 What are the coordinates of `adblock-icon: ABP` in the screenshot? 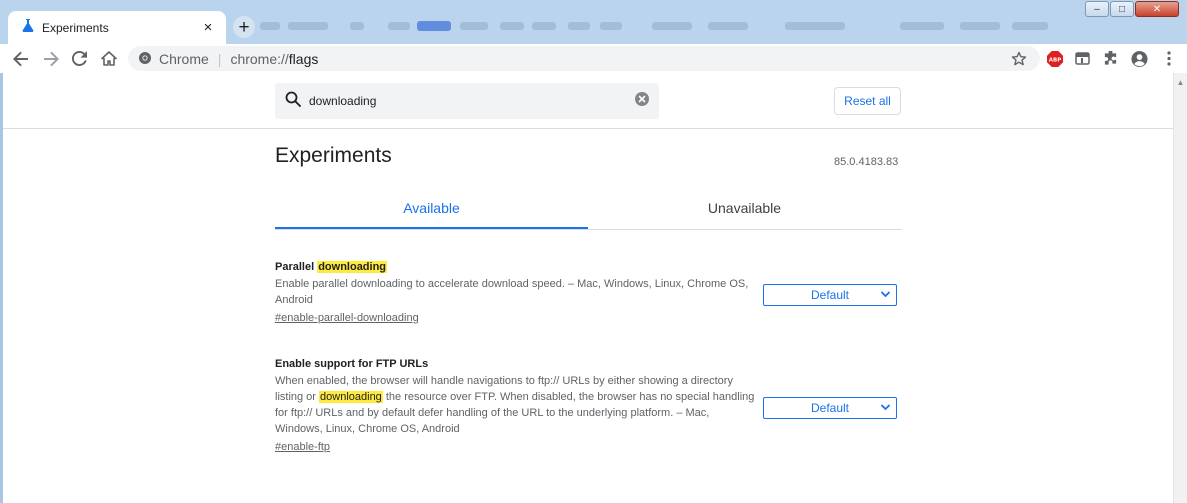 It's located at (1054, 58).